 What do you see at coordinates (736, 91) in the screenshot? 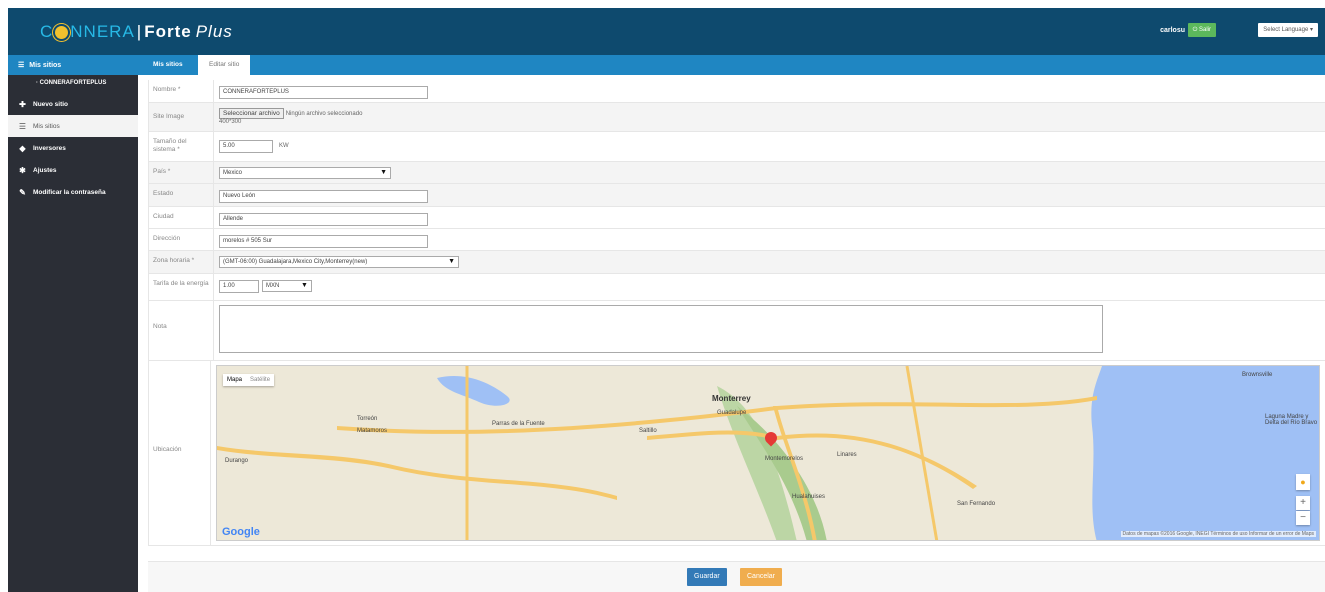
I see `form-row-nombre: Nombre * CONNERAFORTEPLUS` at bounding box center [736, 91].